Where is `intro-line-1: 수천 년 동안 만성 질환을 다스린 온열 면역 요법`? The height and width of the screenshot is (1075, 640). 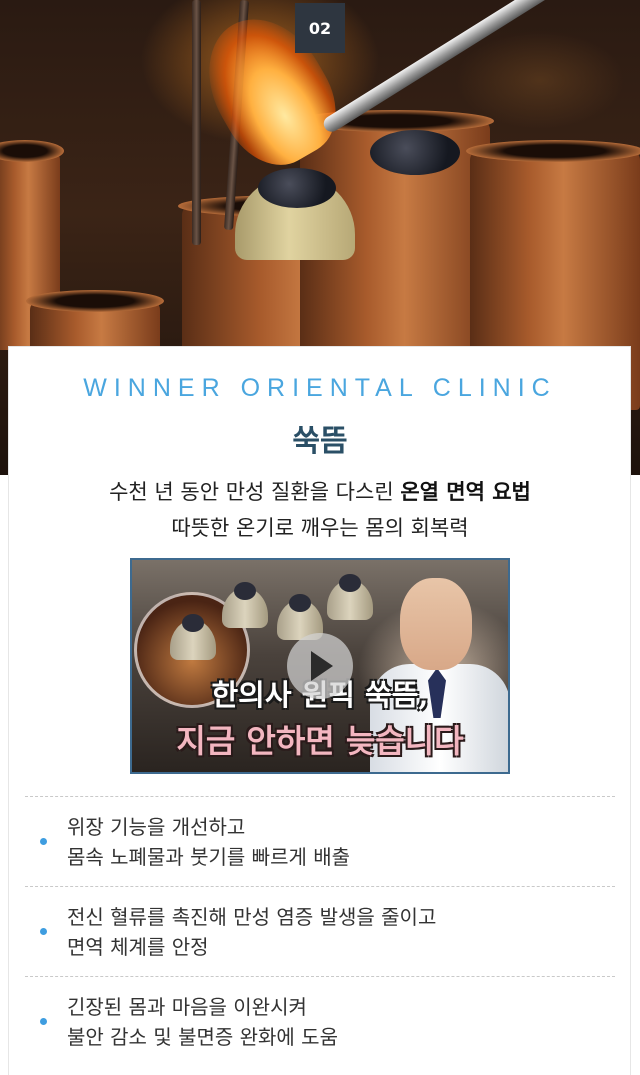
intro-line-1: 수천 년 동안 만성 질환을 다스린 온열 면역 요법 is located at coordinates (320, 491).